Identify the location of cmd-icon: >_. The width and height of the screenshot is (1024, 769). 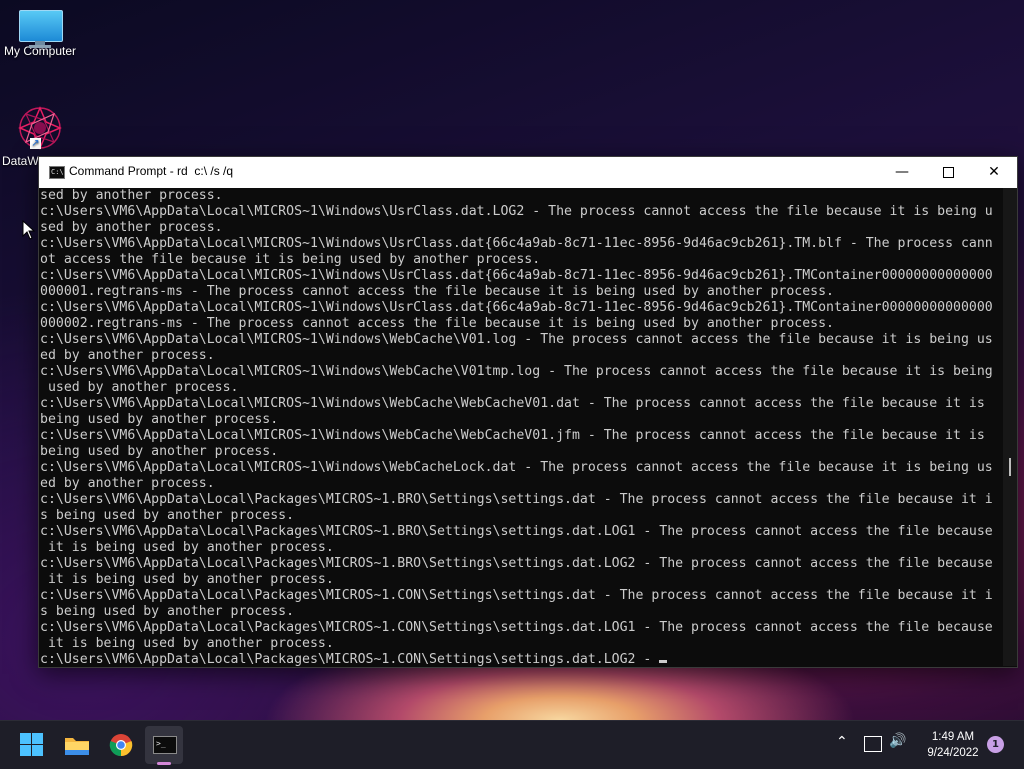
(165, 745).